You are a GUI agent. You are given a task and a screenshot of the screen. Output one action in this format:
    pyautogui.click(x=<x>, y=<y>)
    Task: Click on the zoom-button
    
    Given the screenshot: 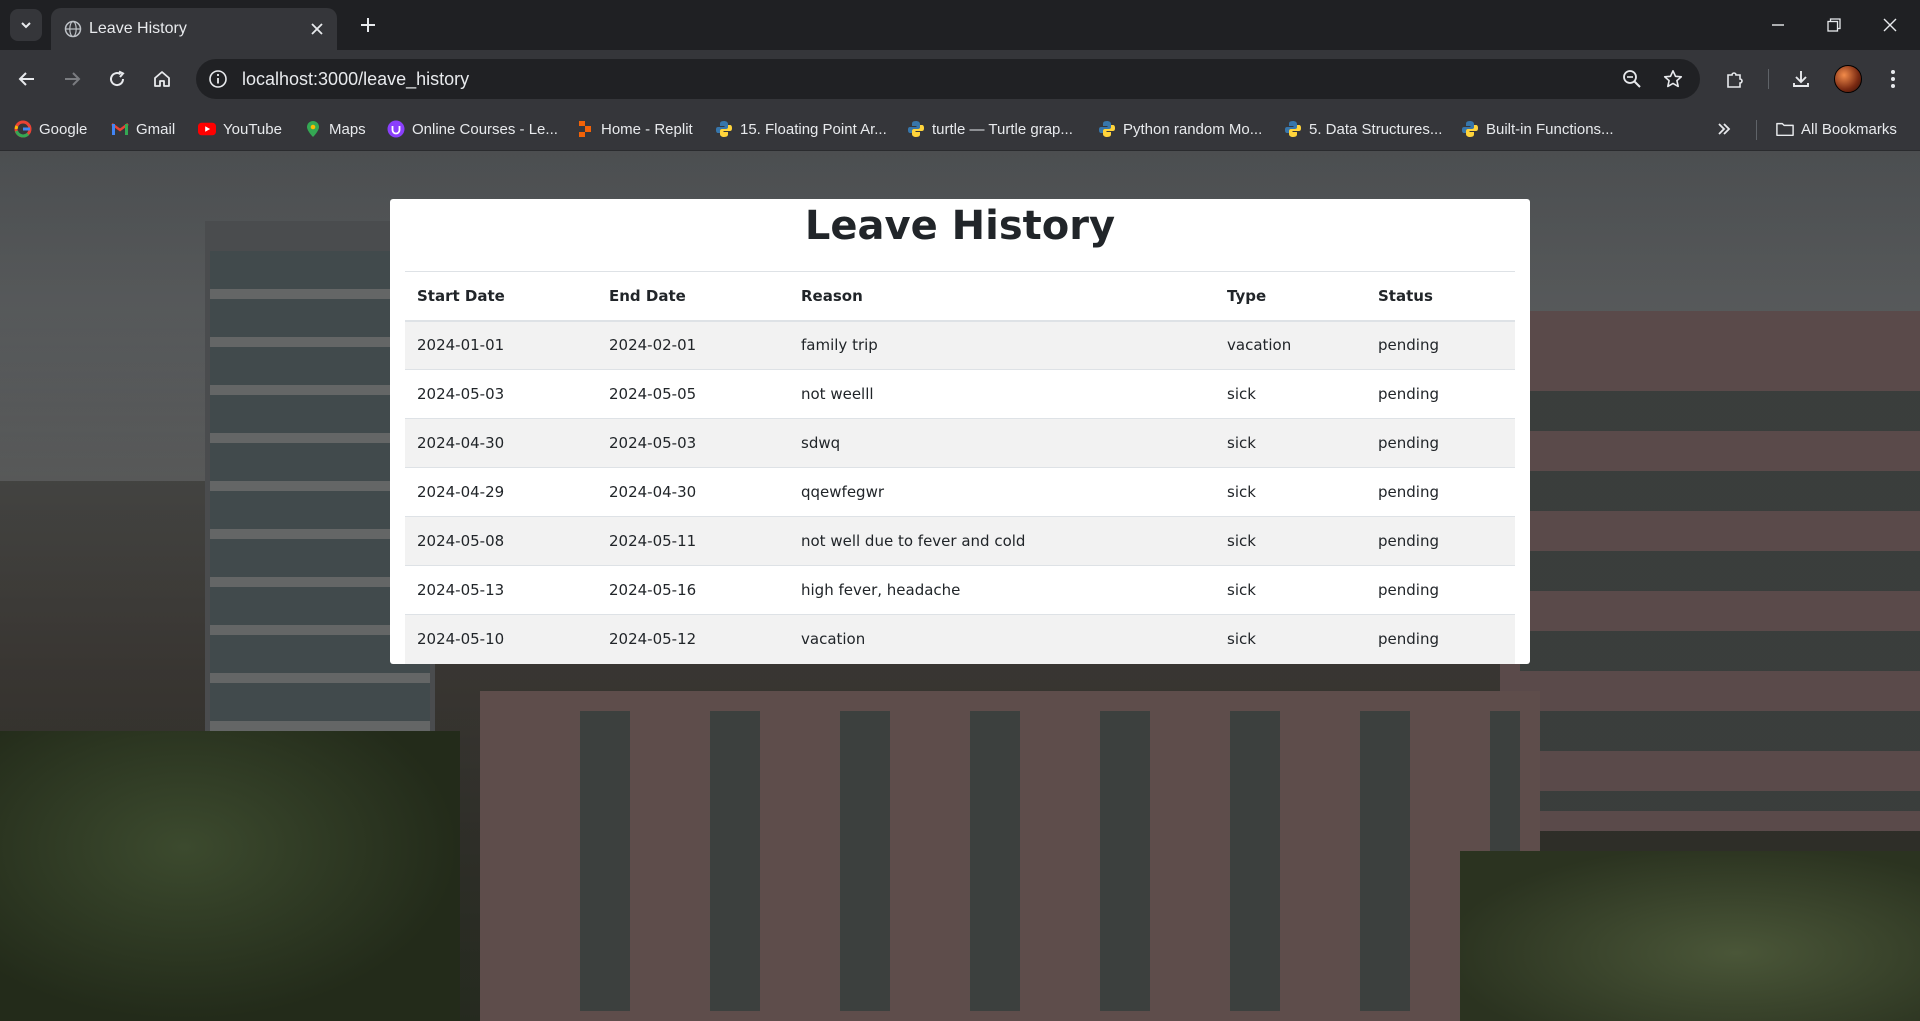 What is the action you would take?
    pyautogui.click(x=1632, y=79)
    